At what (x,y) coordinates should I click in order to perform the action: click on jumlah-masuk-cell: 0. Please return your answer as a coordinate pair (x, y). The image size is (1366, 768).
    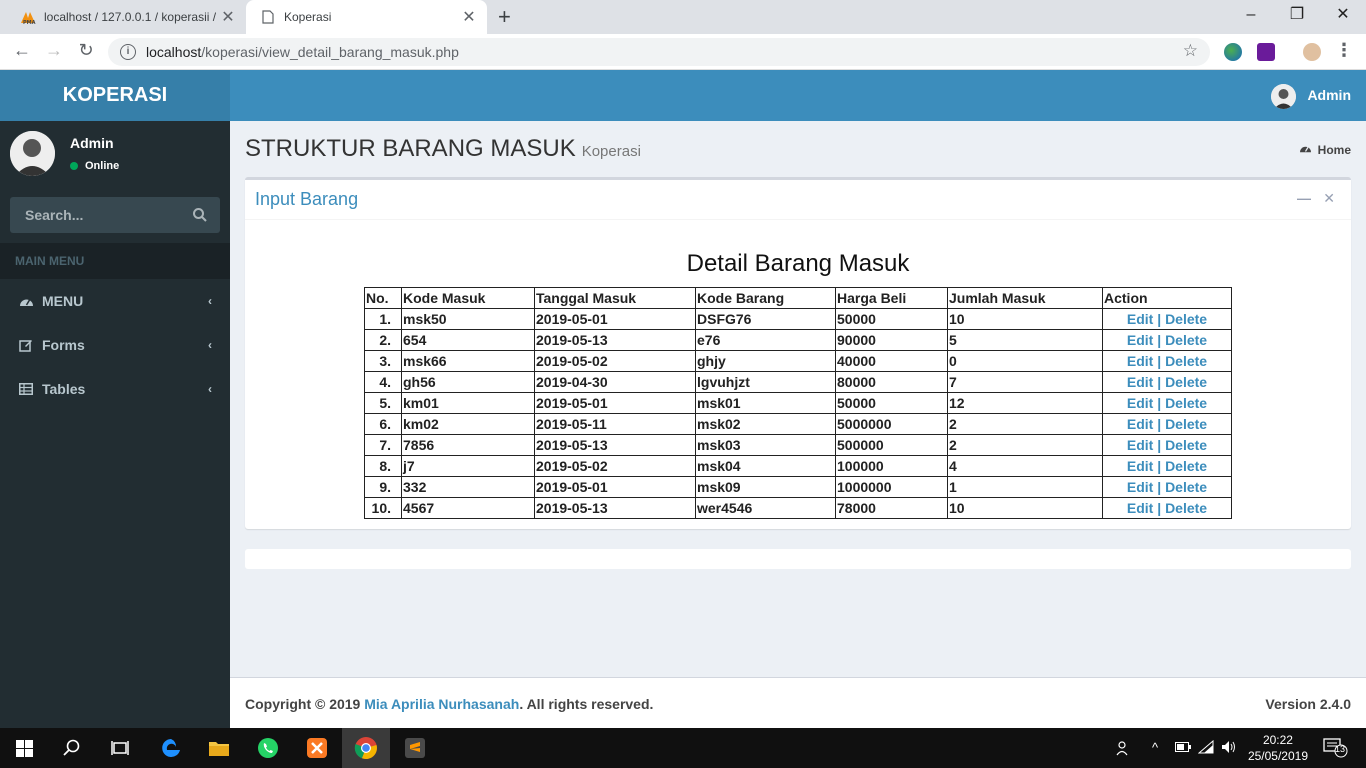
    Looking at the image, I should click on (1025, 361).